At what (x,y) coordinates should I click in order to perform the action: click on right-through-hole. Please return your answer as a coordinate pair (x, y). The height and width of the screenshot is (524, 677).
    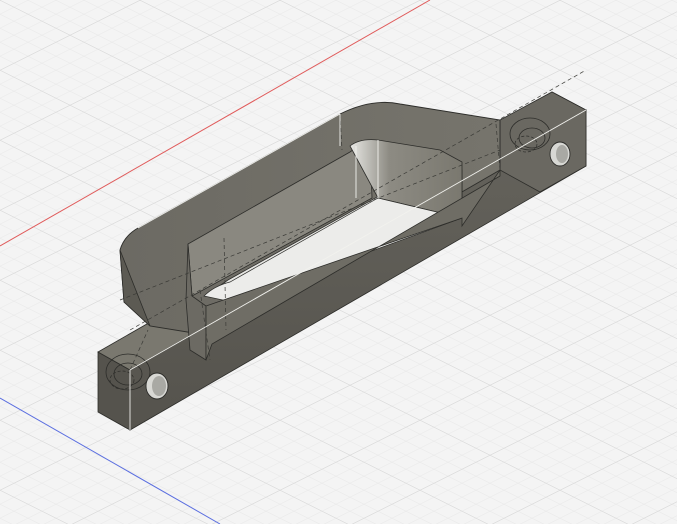
    Looking at the image, I should click on (560, 154).